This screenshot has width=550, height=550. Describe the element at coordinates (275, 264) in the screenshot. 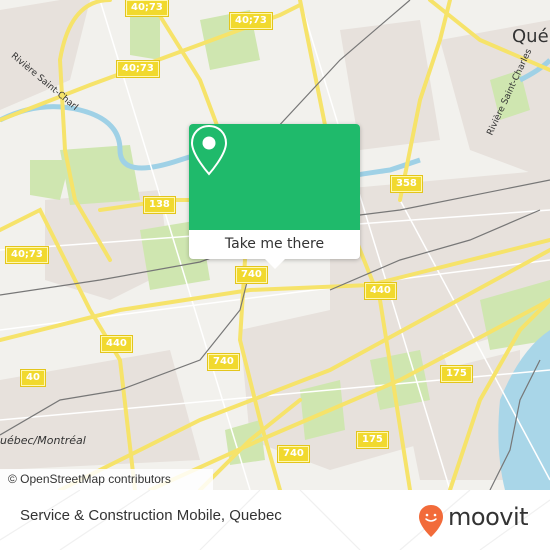

I see `popup-tail` at that location.